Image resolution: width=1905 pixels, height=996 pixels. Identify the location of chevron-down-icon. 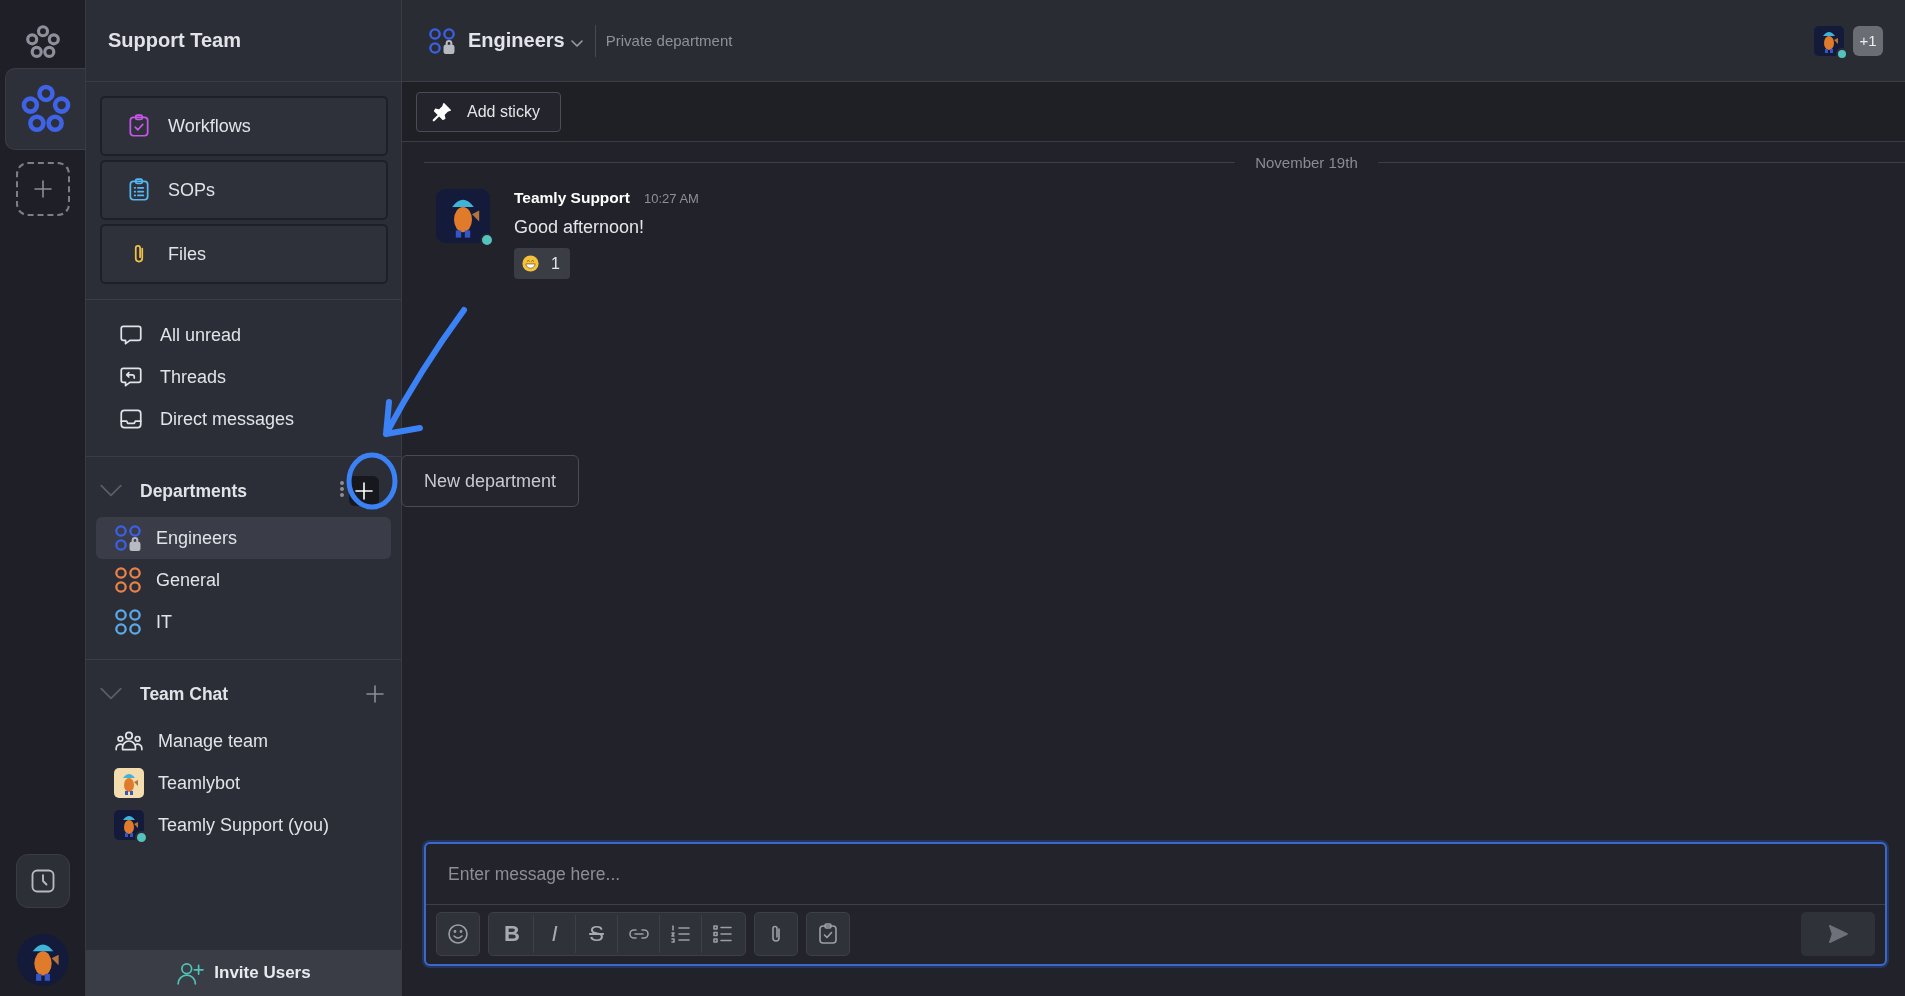
(576, 43).